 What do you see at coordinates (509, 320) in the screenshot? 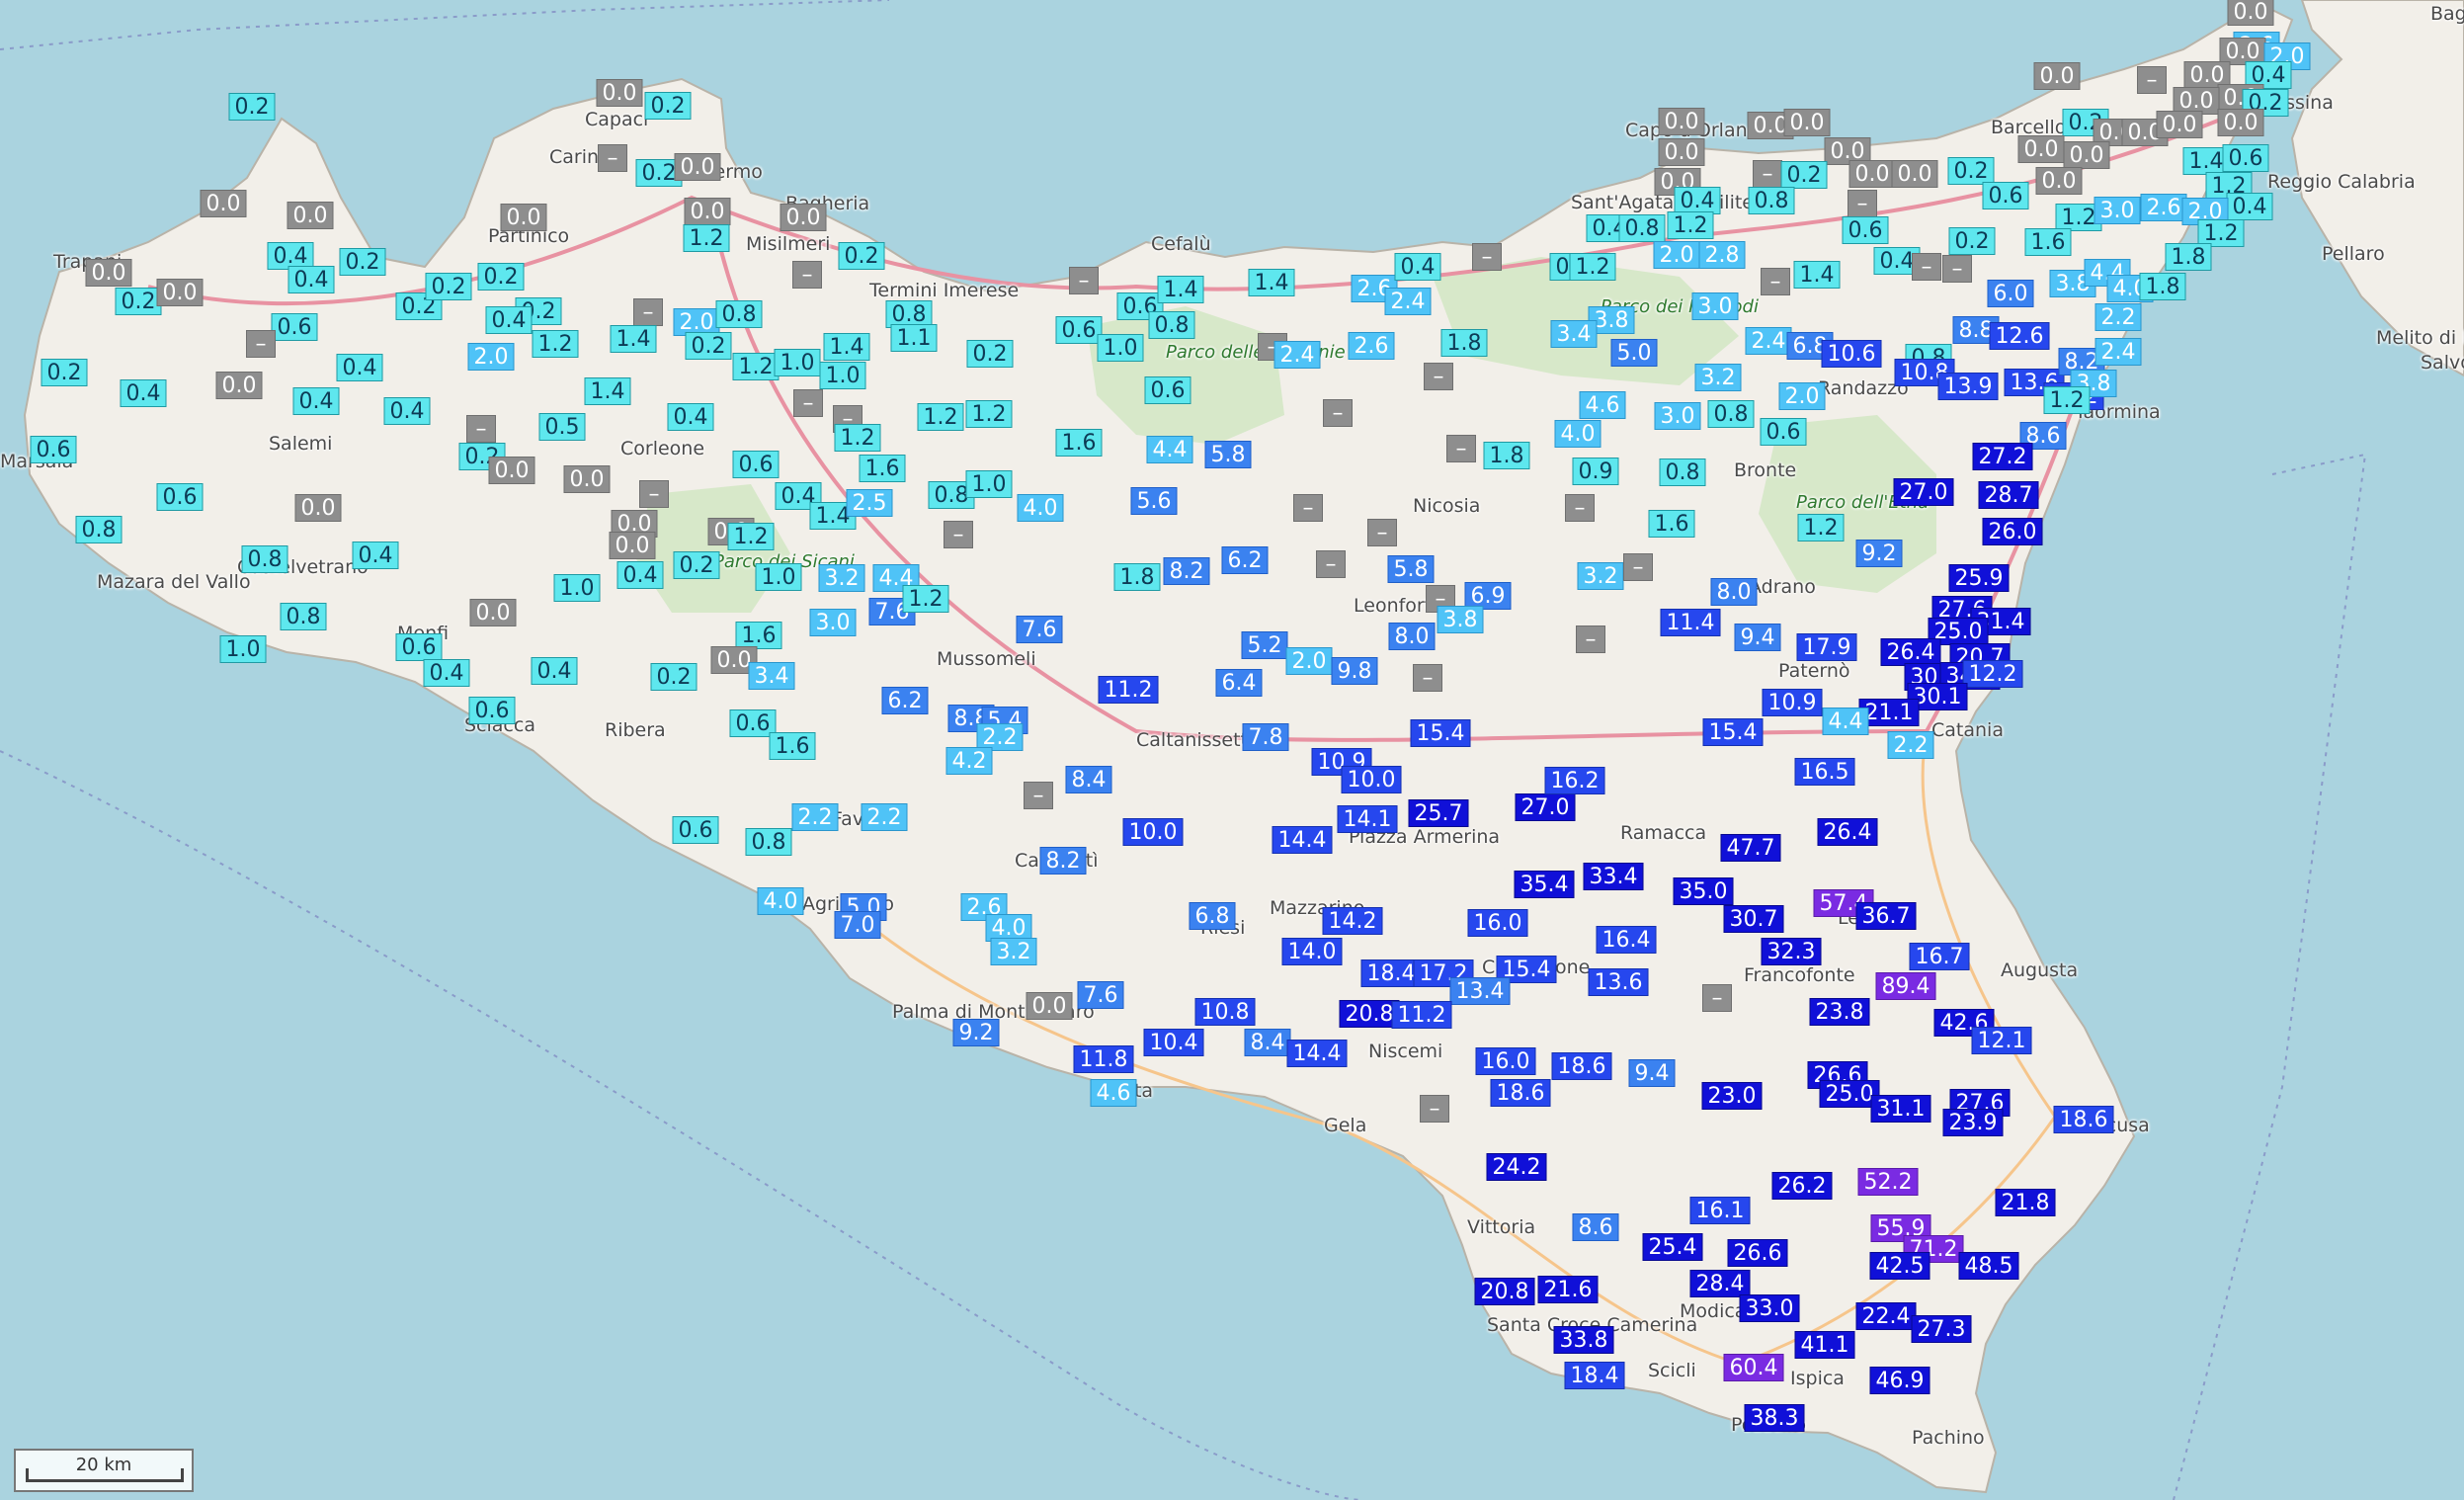
I see `rain-value-marker: 0.4` at bounding box center [509, 320].